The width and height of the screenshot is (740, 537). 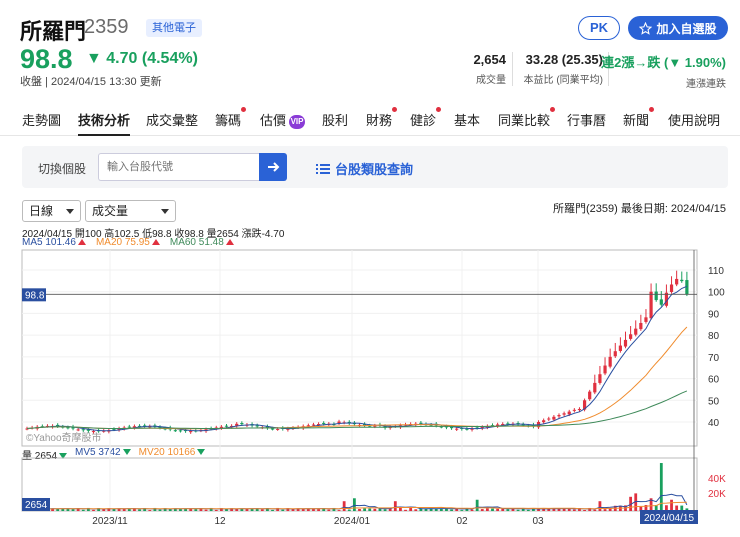 What do you see at coordinates (714, 336) in the screenshot?
I see `price-tick-label: 80` at bounding box center [714, 336].